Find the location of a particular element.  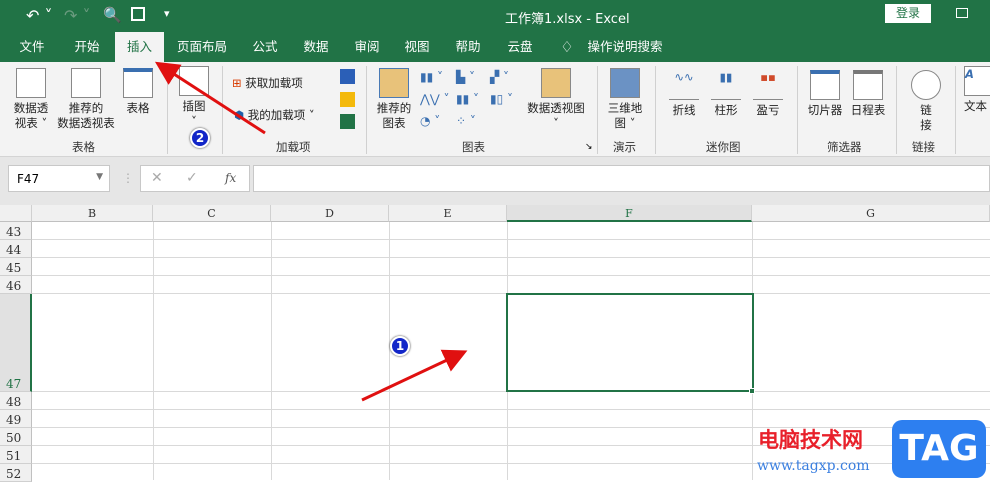

watermark-site: 电脑技术网 is located at coordinates (810, 440).